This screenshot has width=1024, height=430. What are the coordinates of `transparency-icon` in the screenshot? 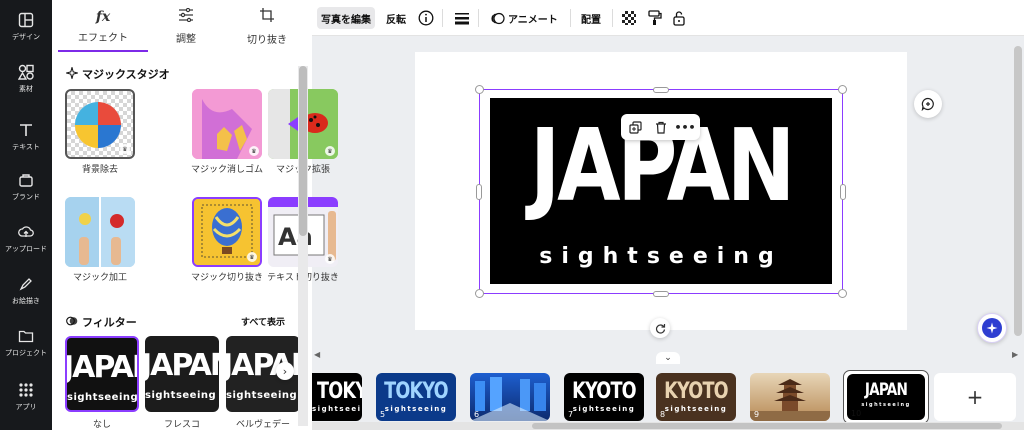 It's located at (629, 18).